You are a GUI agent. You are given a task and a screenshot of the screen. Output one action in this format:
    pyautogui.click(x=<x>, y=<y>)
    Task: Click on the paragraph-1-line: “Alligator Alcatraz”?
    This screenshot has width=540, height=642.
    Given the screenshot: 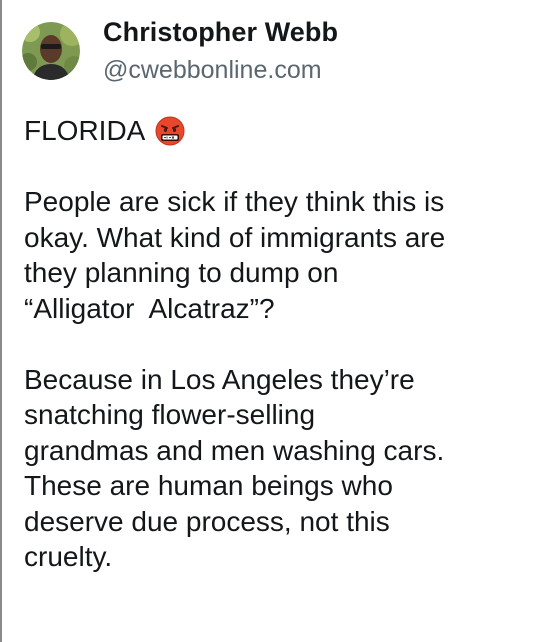 What is the action you would take?
    pyautogui.click(x=149, y=308)
    